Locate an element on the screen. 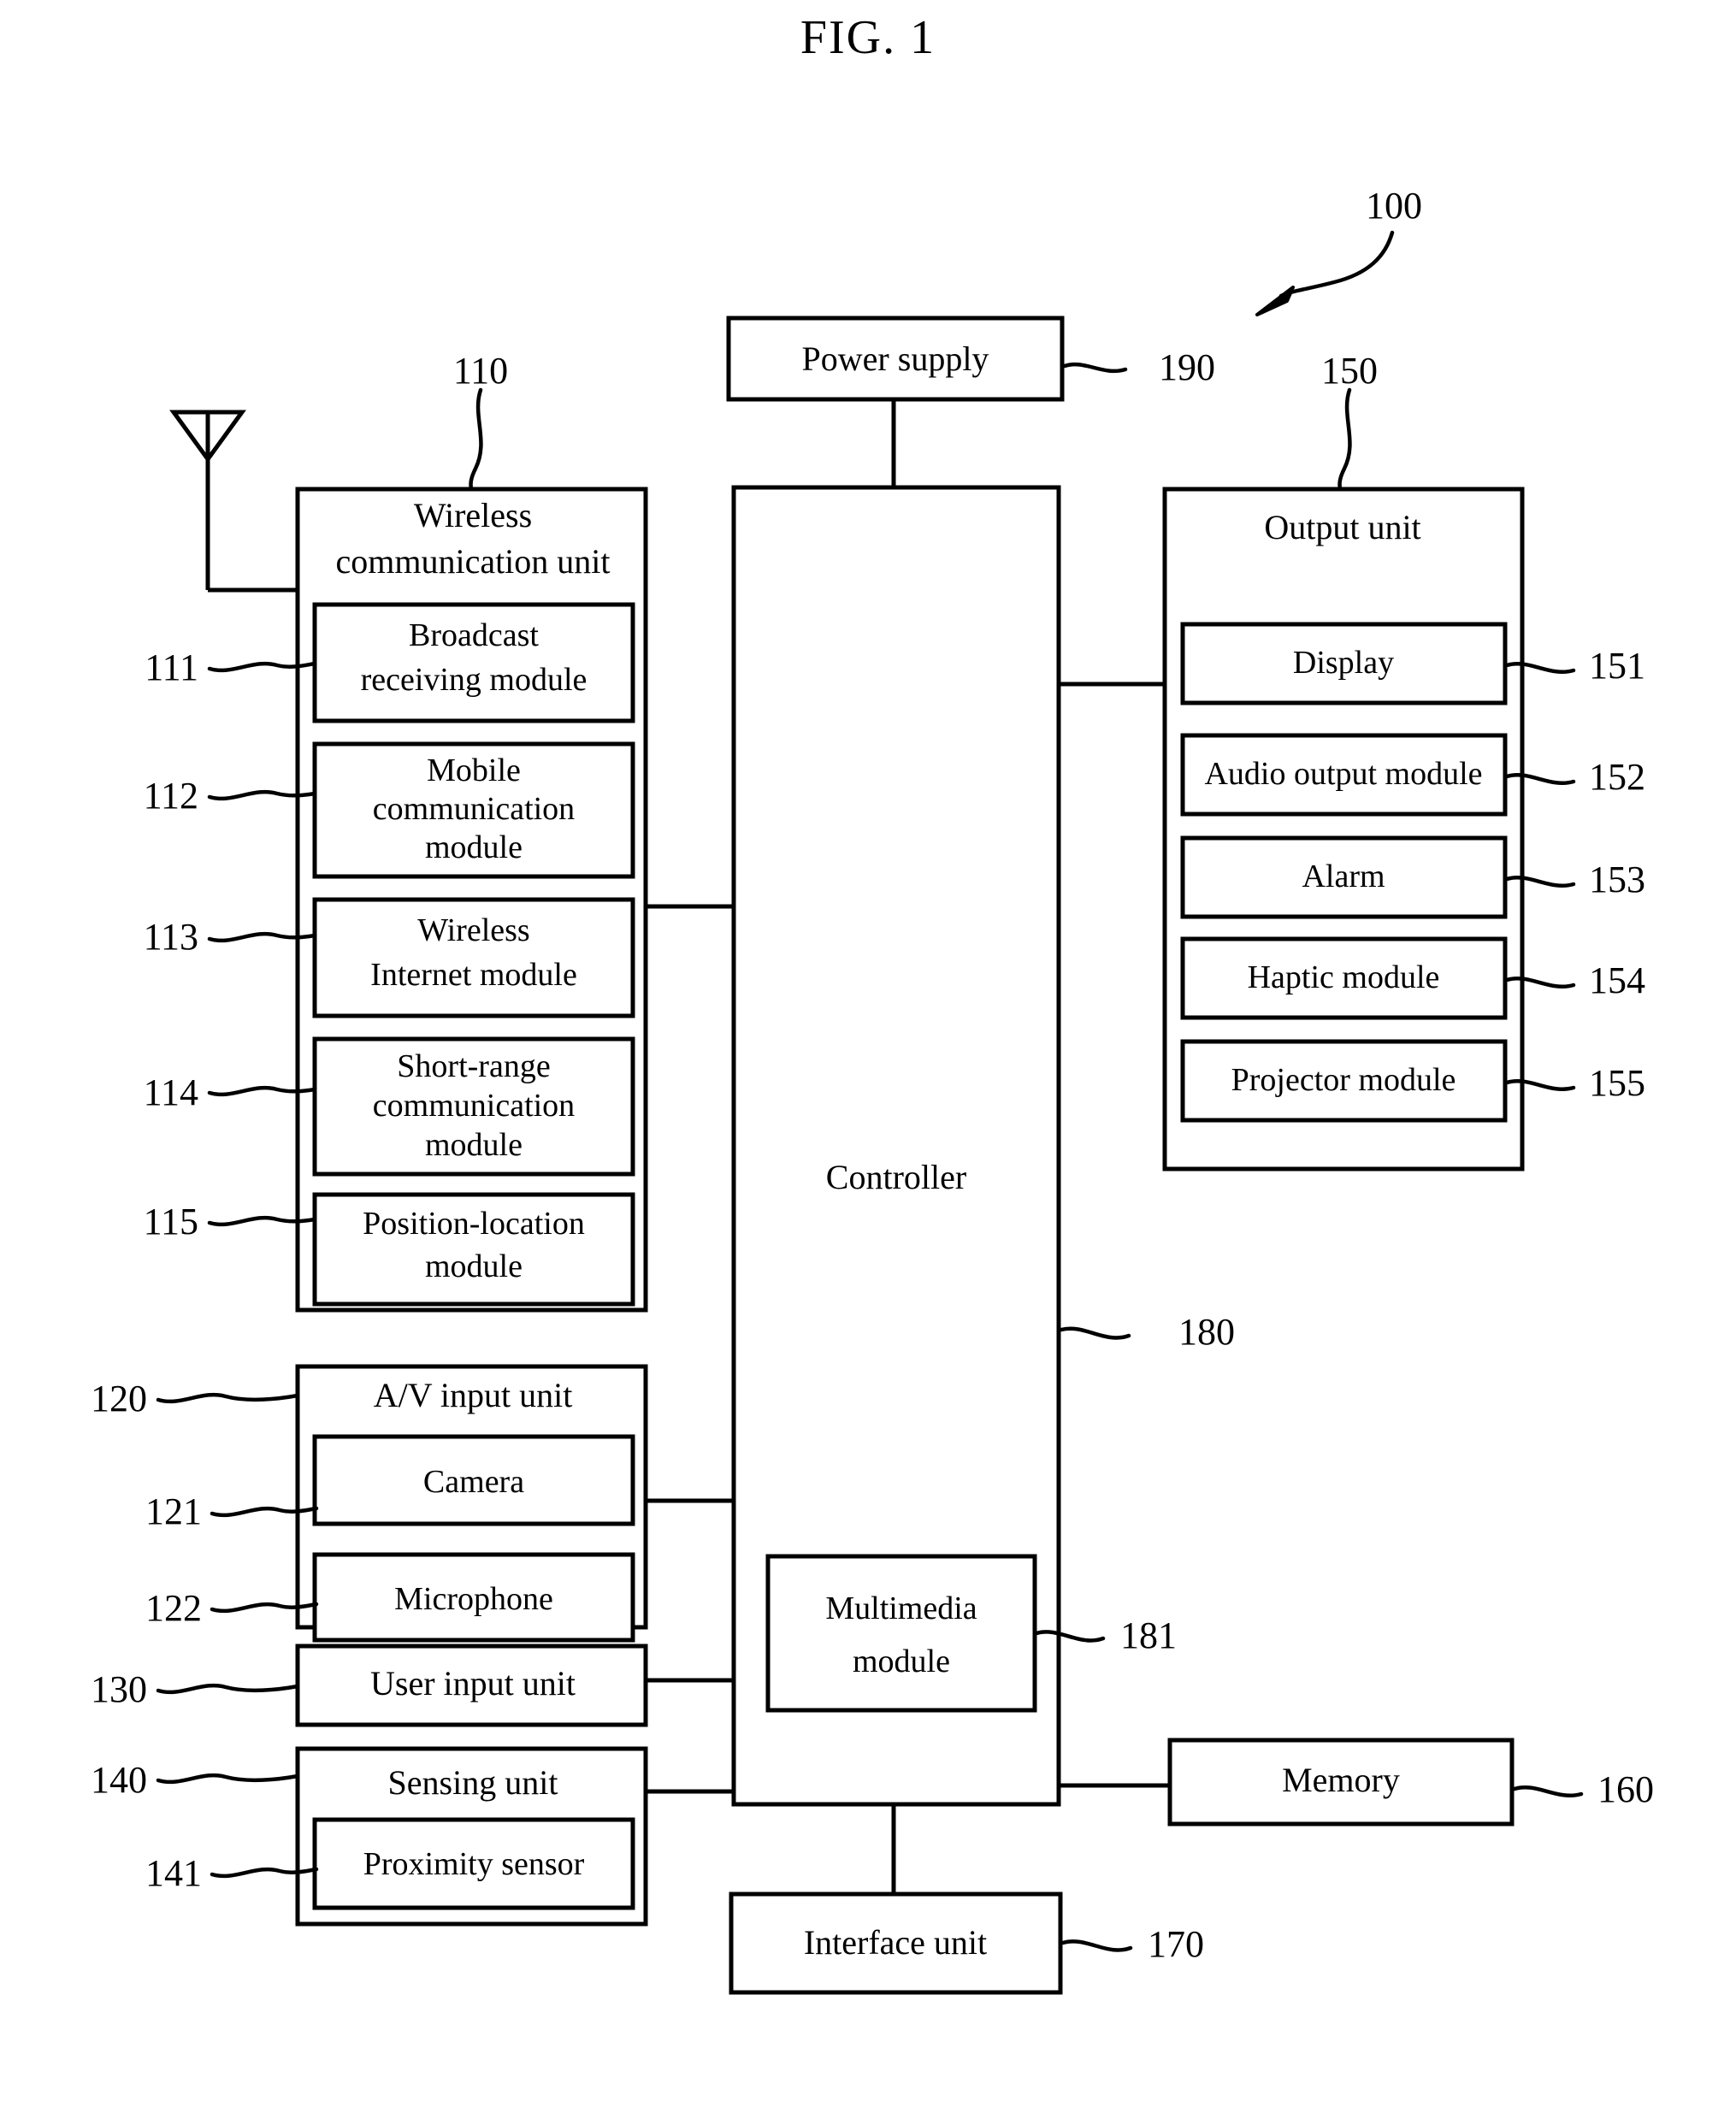 This screenshot has height=2101, width=1736. block-proximity-sensor: Proximity sensor is located at coordinates (474, 1864).